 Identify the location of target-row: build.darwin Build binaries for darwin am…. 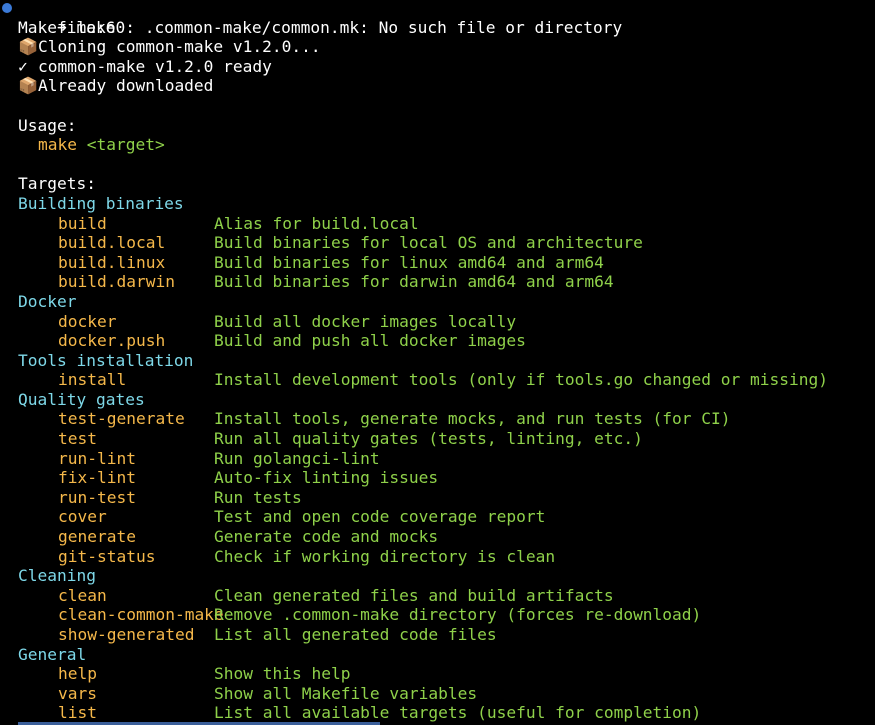
(437, 282).